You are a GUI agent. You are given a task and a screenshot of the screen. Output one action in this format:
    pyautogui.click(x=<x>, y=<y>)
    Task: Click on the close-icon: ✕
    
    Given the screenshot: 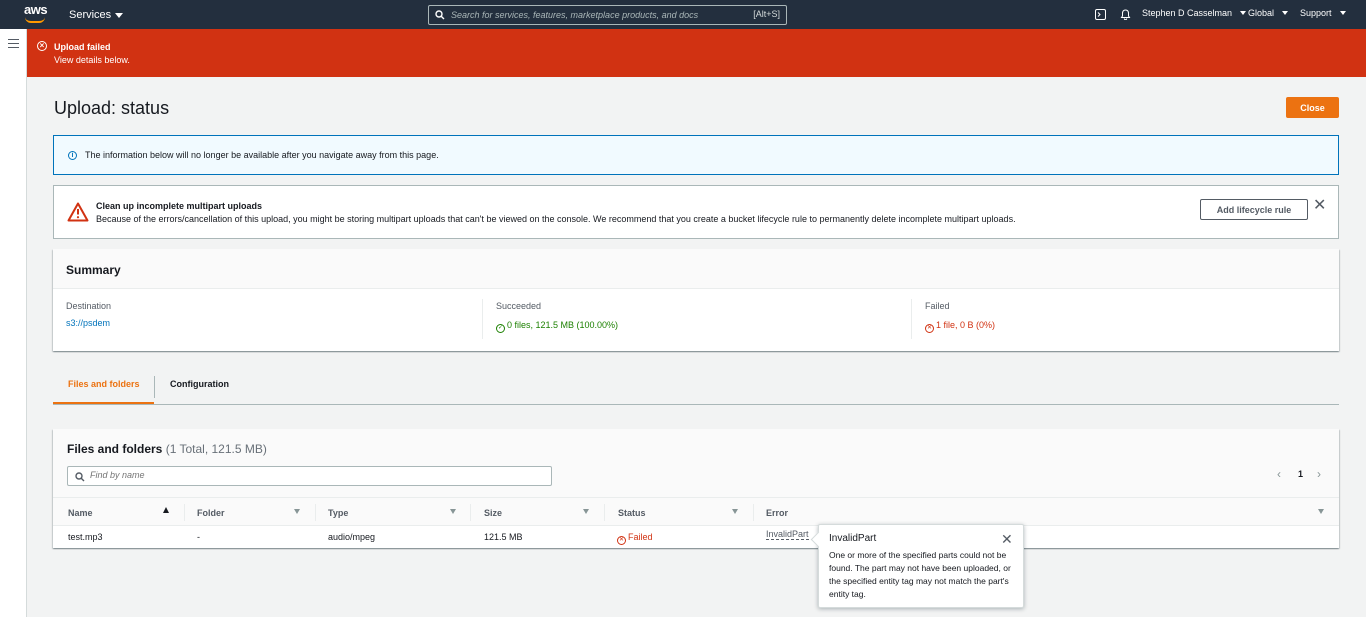 What is the action you would take?
    pyautogui.click(x=1007, y=539)
    